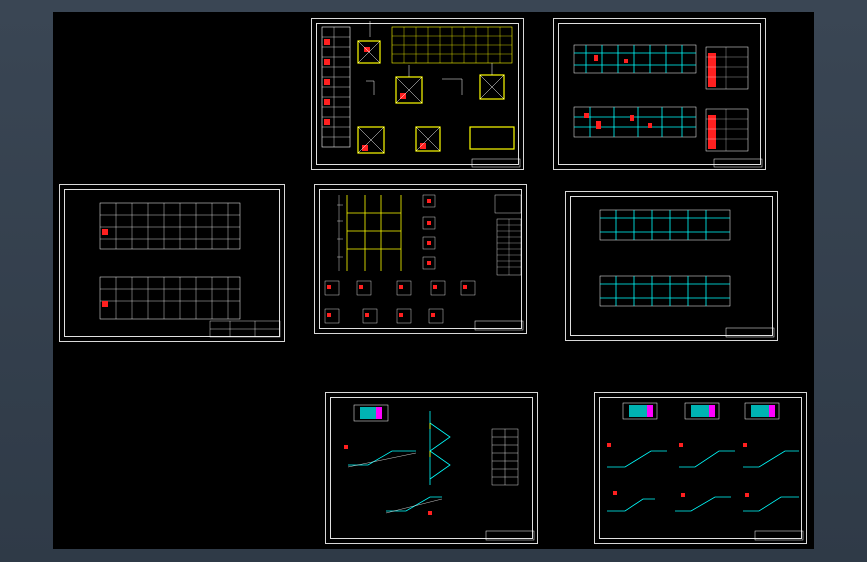  What do you see at coordinates (705, 471) in the screenshot?
I see `stair-detail-drawing-b` at bounding box center [705, 471].